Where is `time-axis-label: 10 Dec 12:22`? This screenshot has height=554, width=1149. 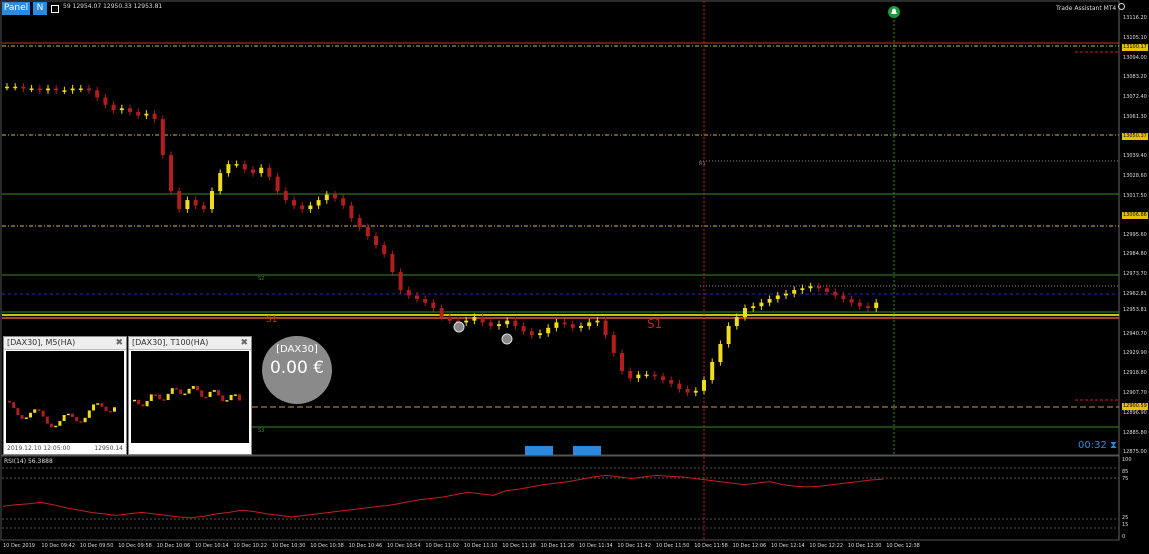 time-axis-label: 10 Dec 12:22 is located at coordinates (826, 546).